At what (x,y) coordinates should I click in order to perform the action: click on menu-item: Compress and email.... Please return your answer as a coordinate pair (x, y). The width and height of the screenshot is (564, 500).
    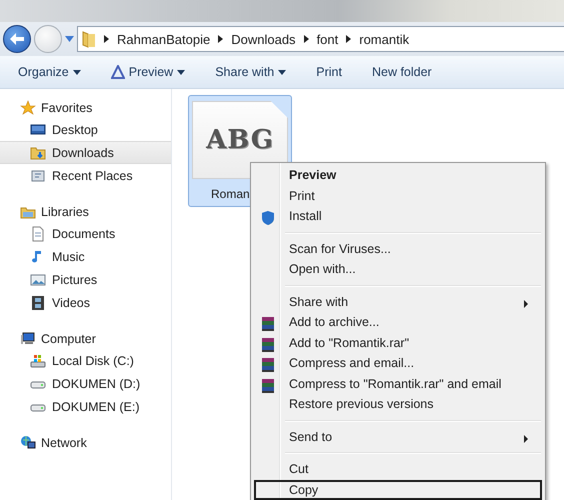
    Looking at the image, I should click on (398, 363).